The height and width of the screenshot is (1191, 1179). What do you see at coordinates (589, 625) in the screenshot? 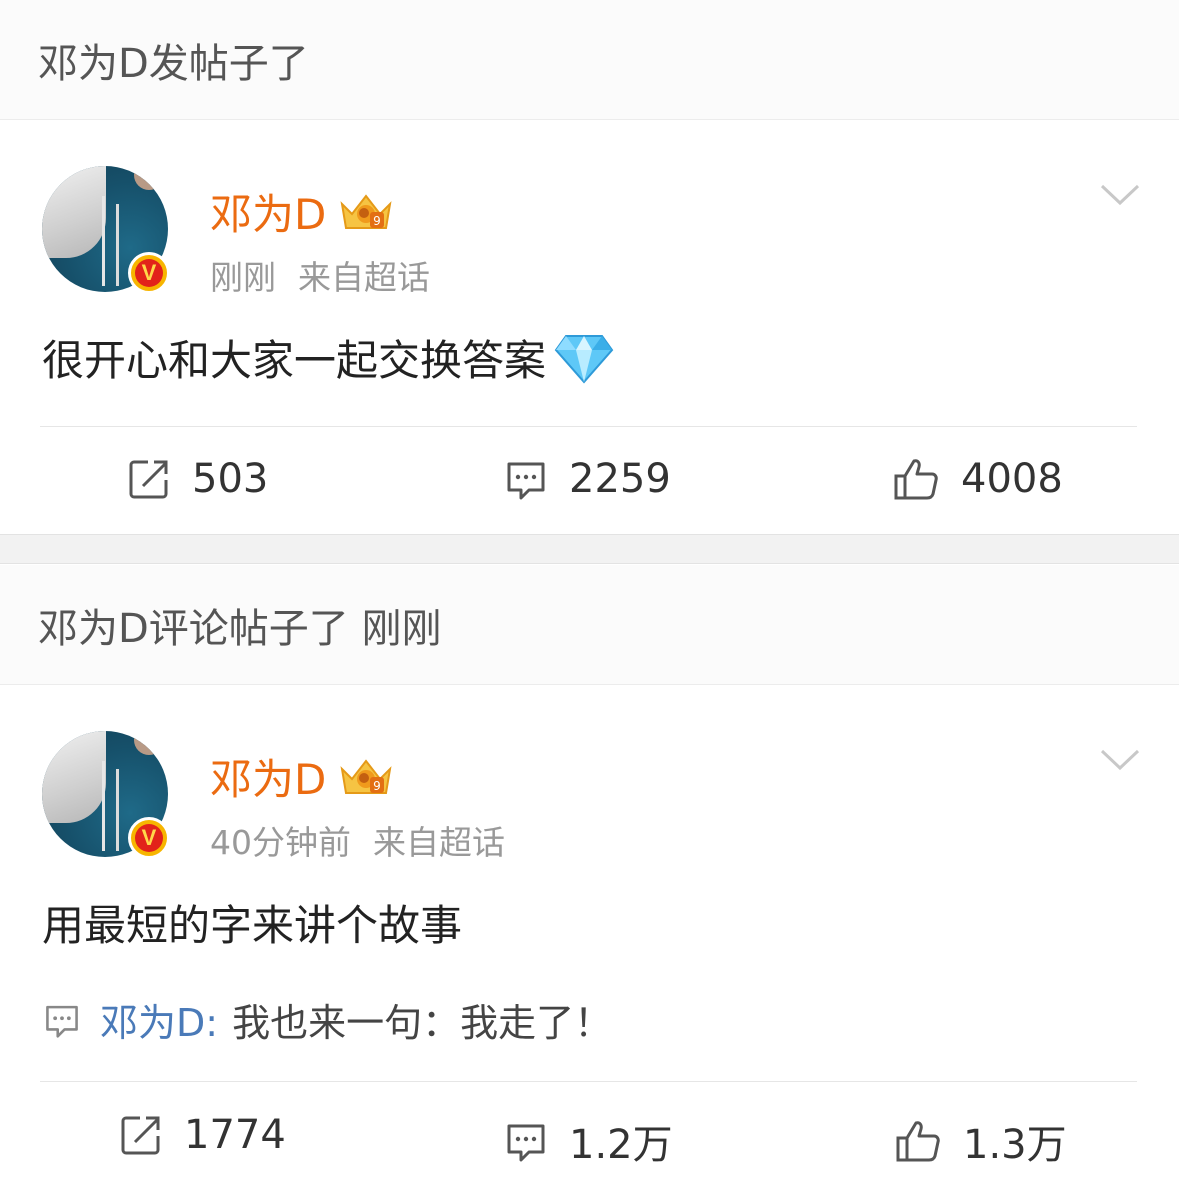
I see `post2-activity-header: 邓为D评论帖子了 刚刚` at bounding box center [589, 625].